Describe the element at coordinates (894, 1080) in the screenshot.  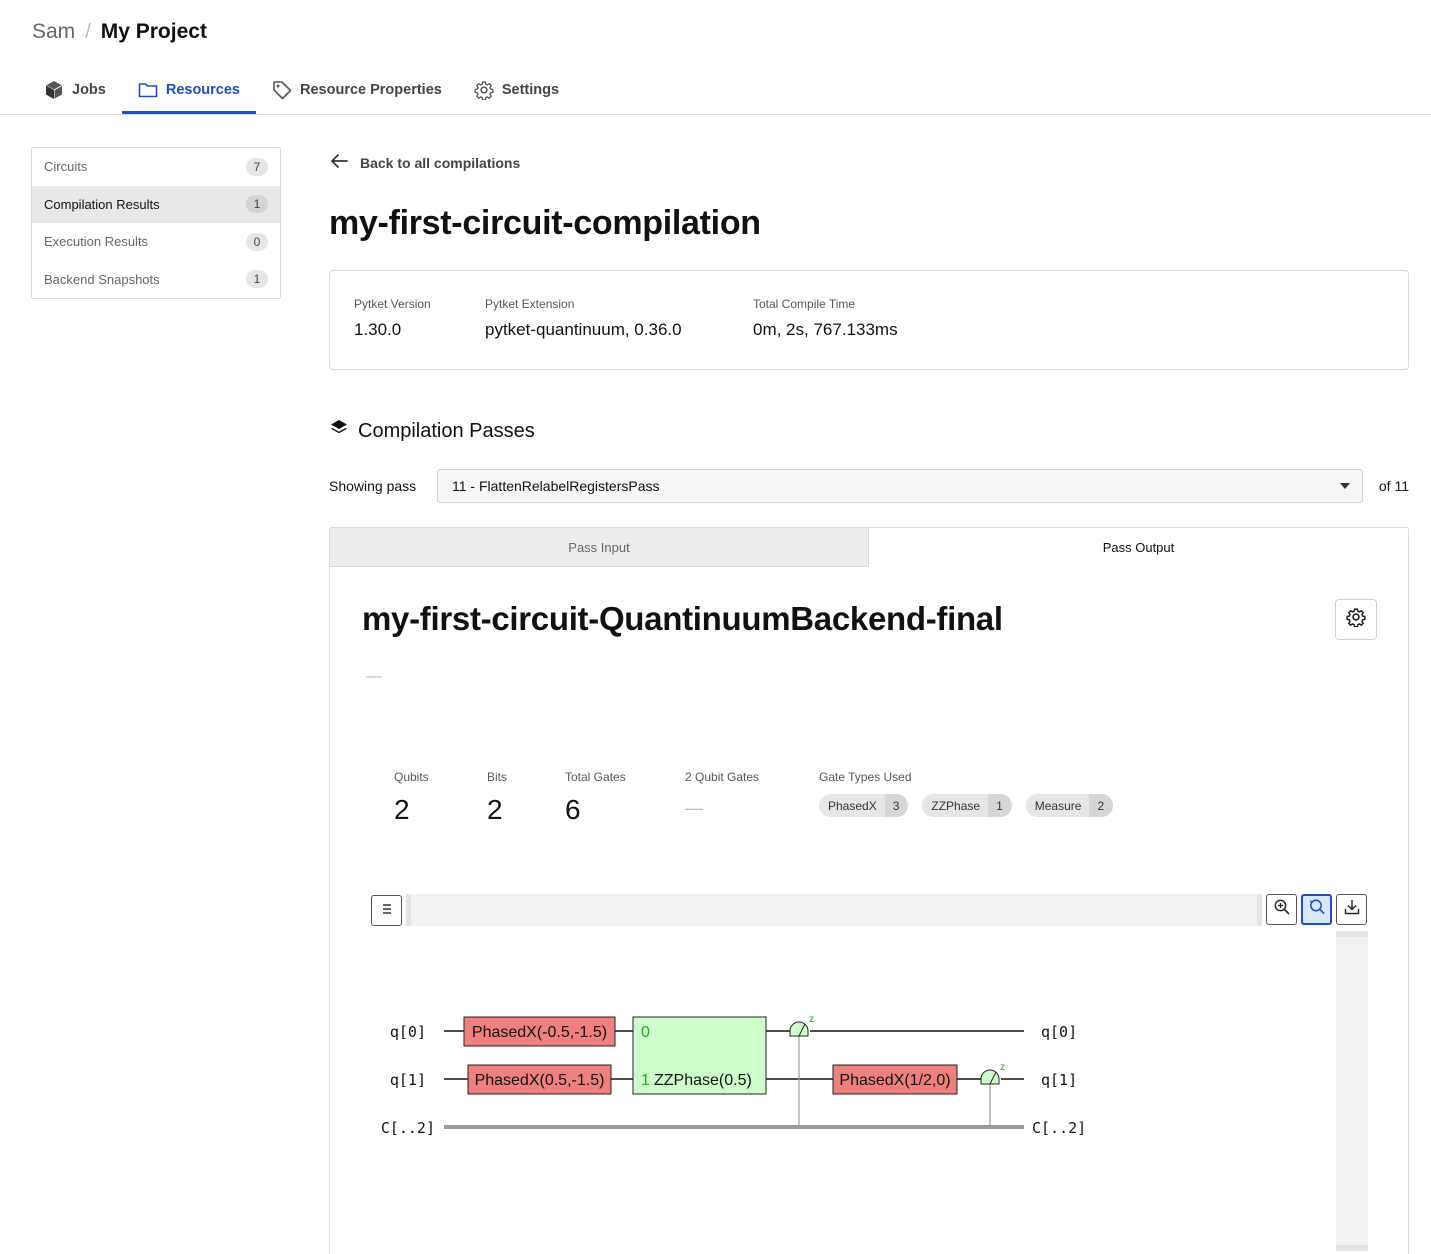
I see `gate-label: PhasedX(1/2,0)` at that location.